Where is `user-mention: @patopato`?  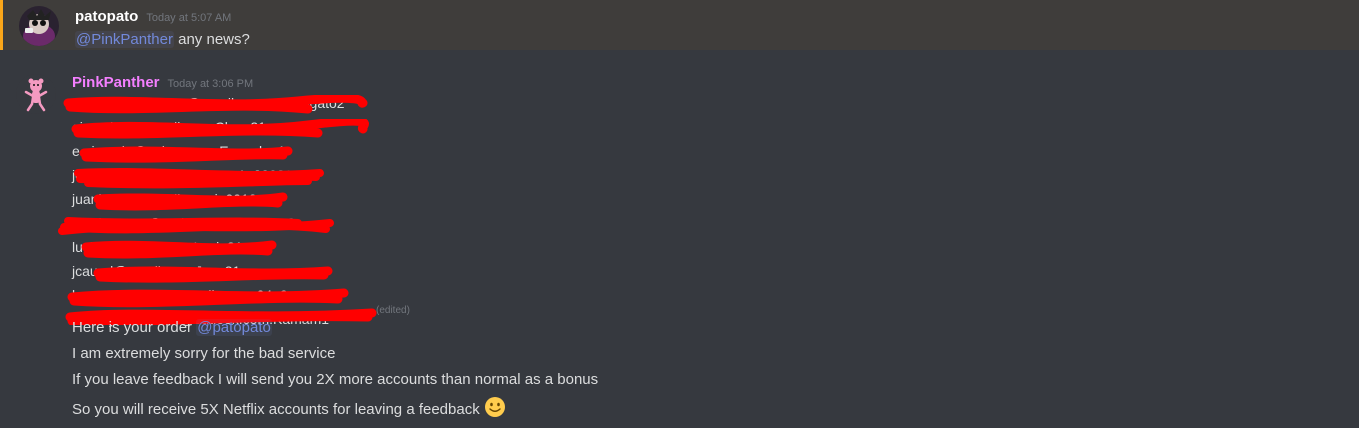 user-mention: @patopato is located at coordinates (234, 327).